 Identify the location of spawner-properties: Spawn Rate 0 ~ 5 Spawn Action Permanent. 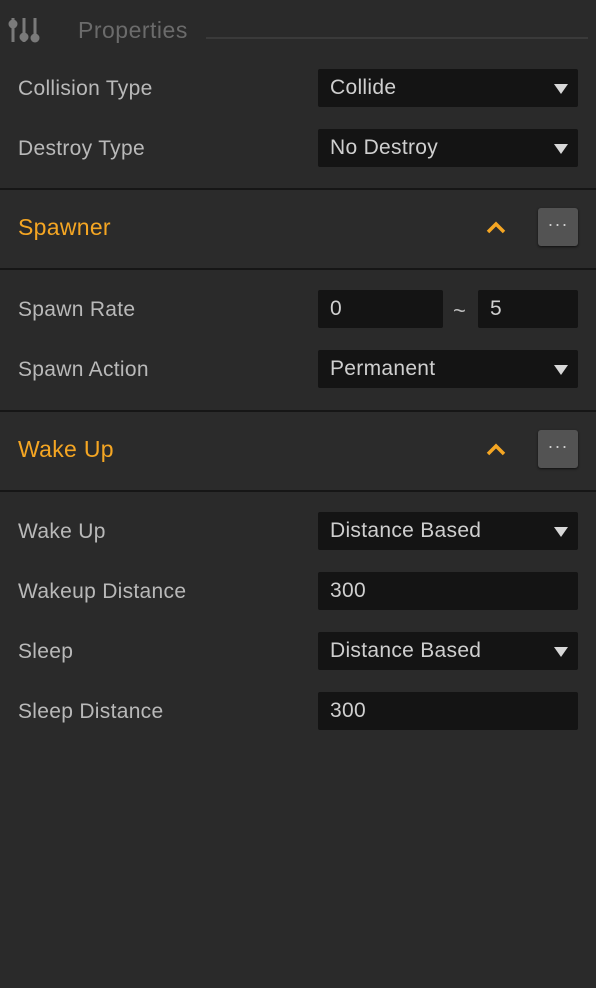
(298, 340).